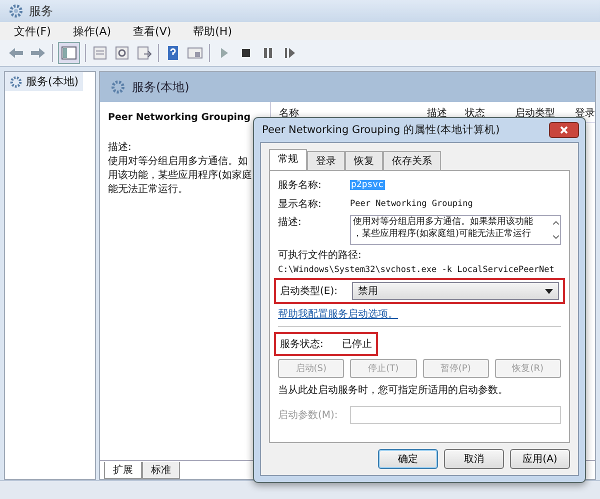 Image resolution: width=600 pixels, height=499 pixels. I want to click on menu-item: 查看(V), so click(152, 31).